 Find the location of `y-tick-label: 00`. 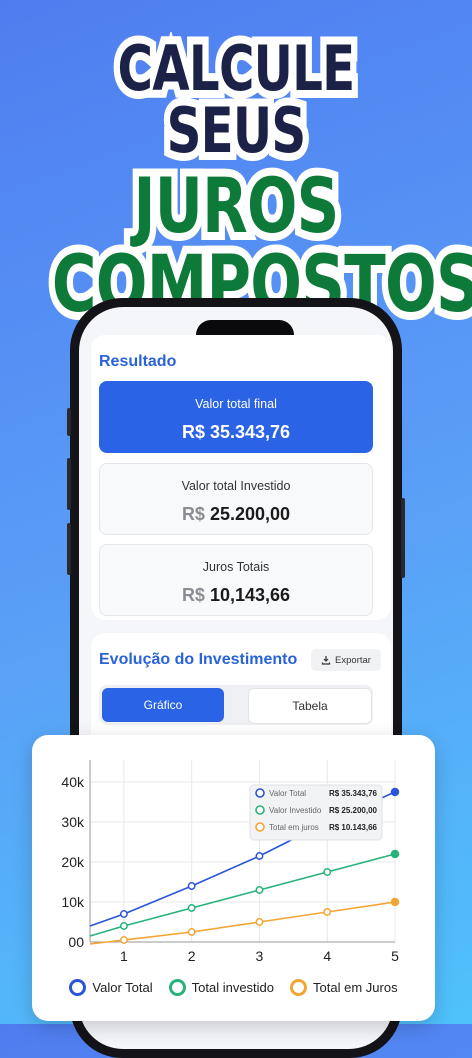

y-tick-label: 00 is located at coordinates (76, 942).